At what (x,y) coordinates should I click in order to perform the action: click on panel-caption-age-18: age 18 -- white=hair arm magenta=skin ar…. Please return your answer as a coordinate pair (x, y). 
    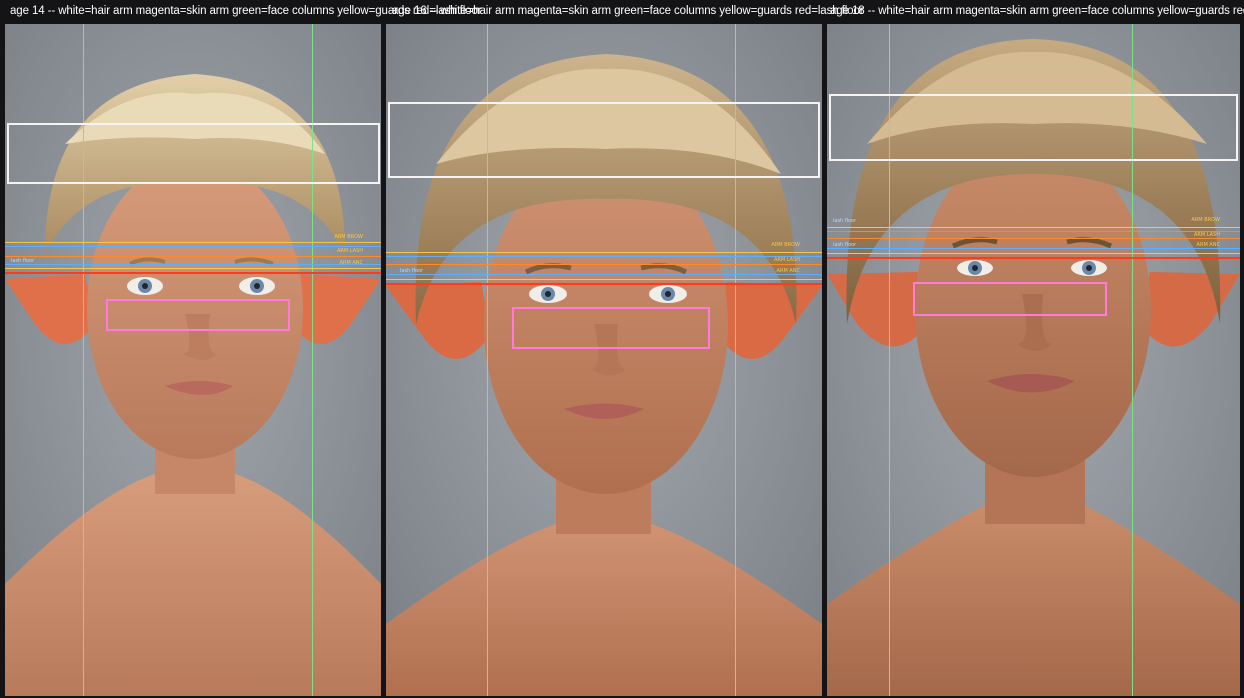
    Looking at the image, I should click on (1037, 11).